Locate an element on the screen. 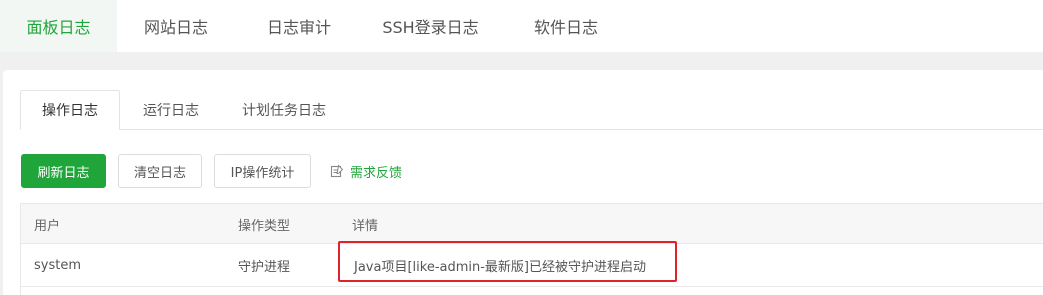 This screenshot has height=295, width=1043. subtab-operation-log: 操作日志 is located at coordinates (70, 110).